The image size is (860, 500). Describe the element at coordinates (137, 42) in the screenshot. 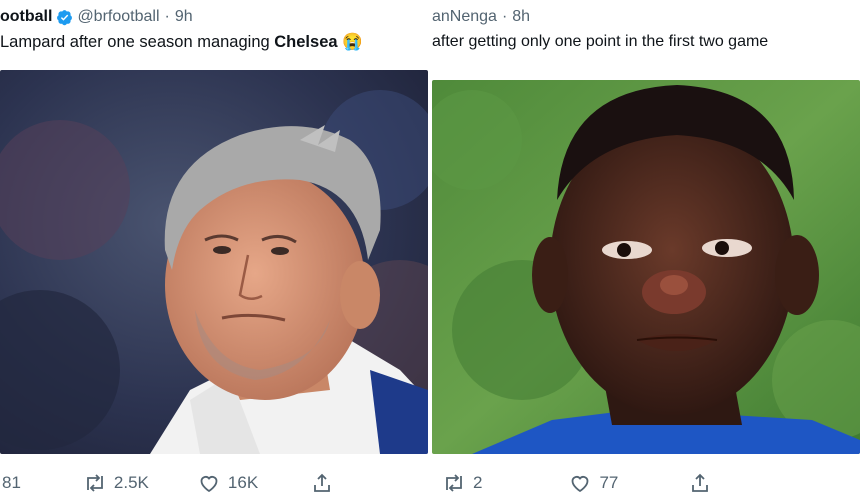

I see `tweet-text-before: Lampard after one season managing` at that location.